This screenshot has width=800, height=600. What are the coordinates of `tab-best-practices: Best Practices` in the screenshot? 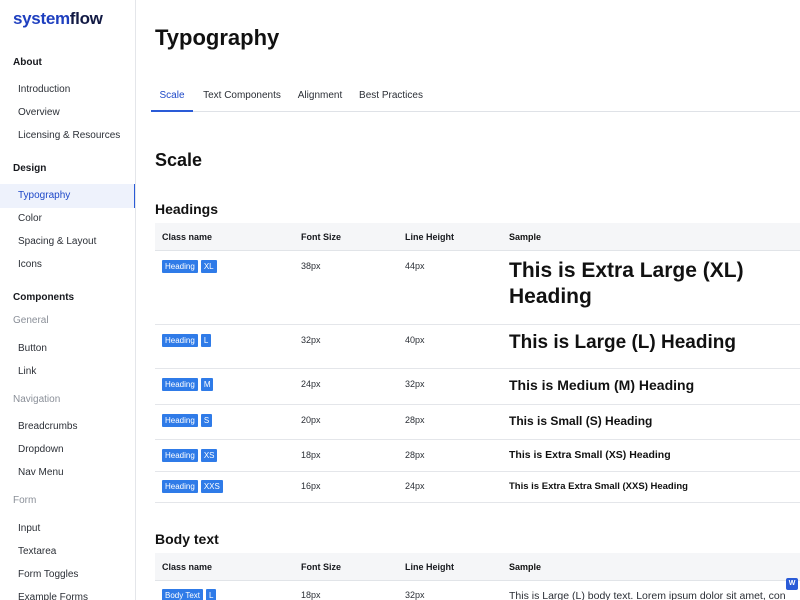 It's located at (391, 97).